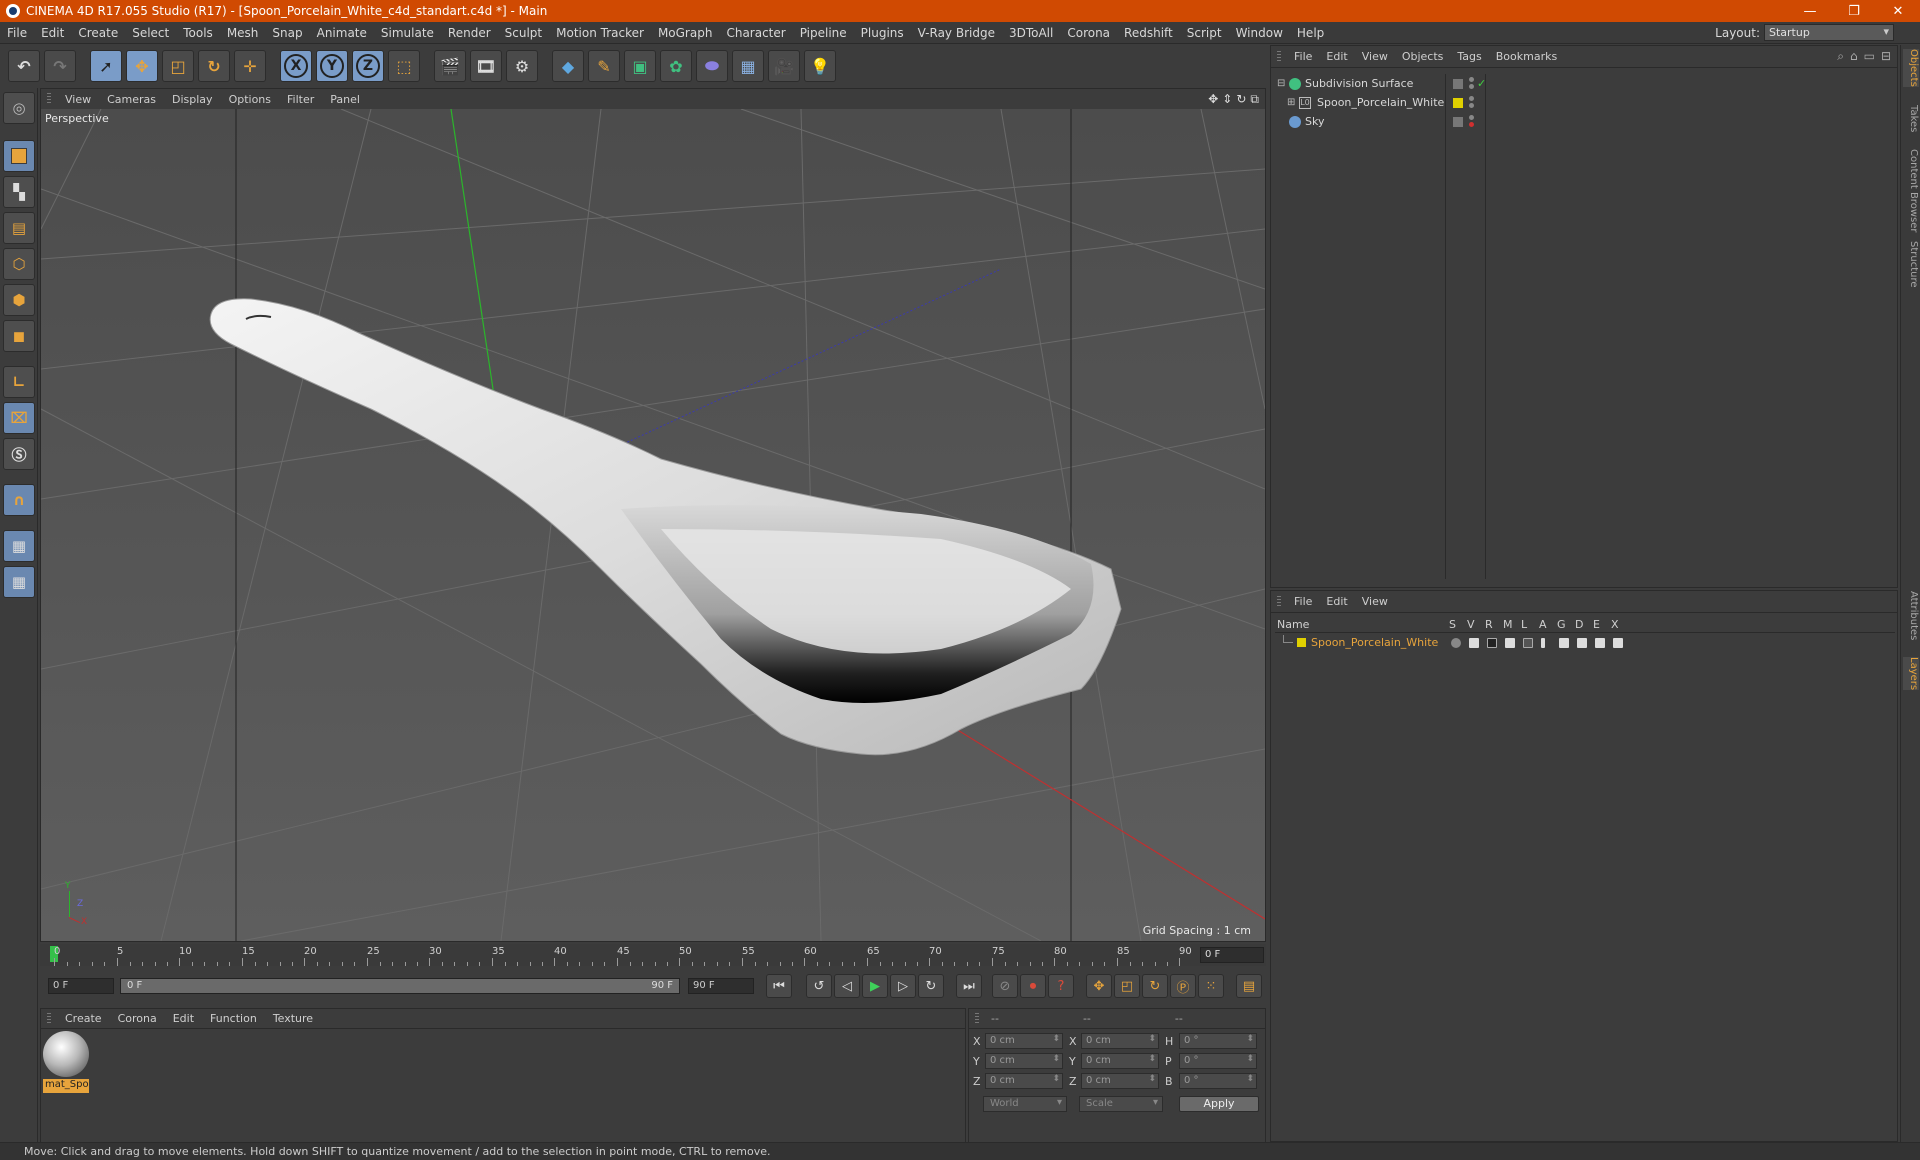  I want to click on restore-button: ❐, so click(1854, 11).